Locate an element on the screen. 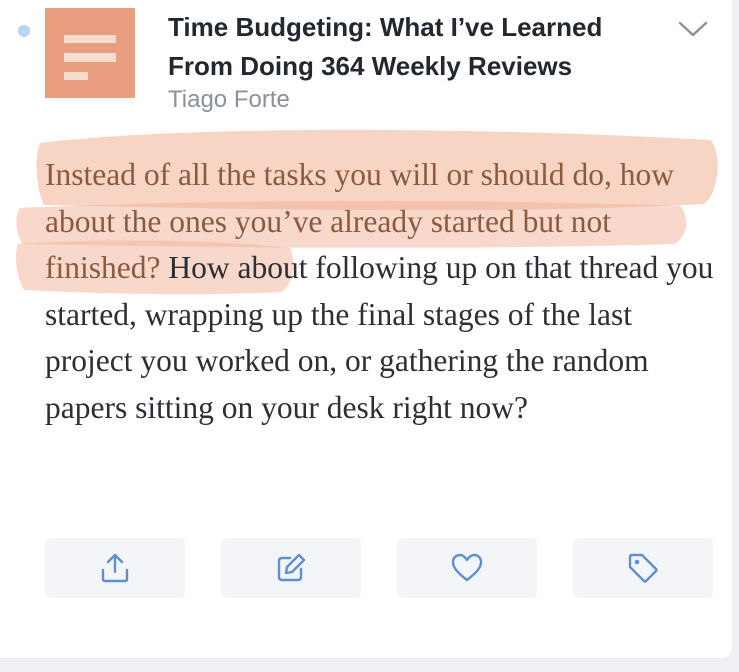 This screenshot has width=739, height=672. edit-button is located at coordinates (291, 568).